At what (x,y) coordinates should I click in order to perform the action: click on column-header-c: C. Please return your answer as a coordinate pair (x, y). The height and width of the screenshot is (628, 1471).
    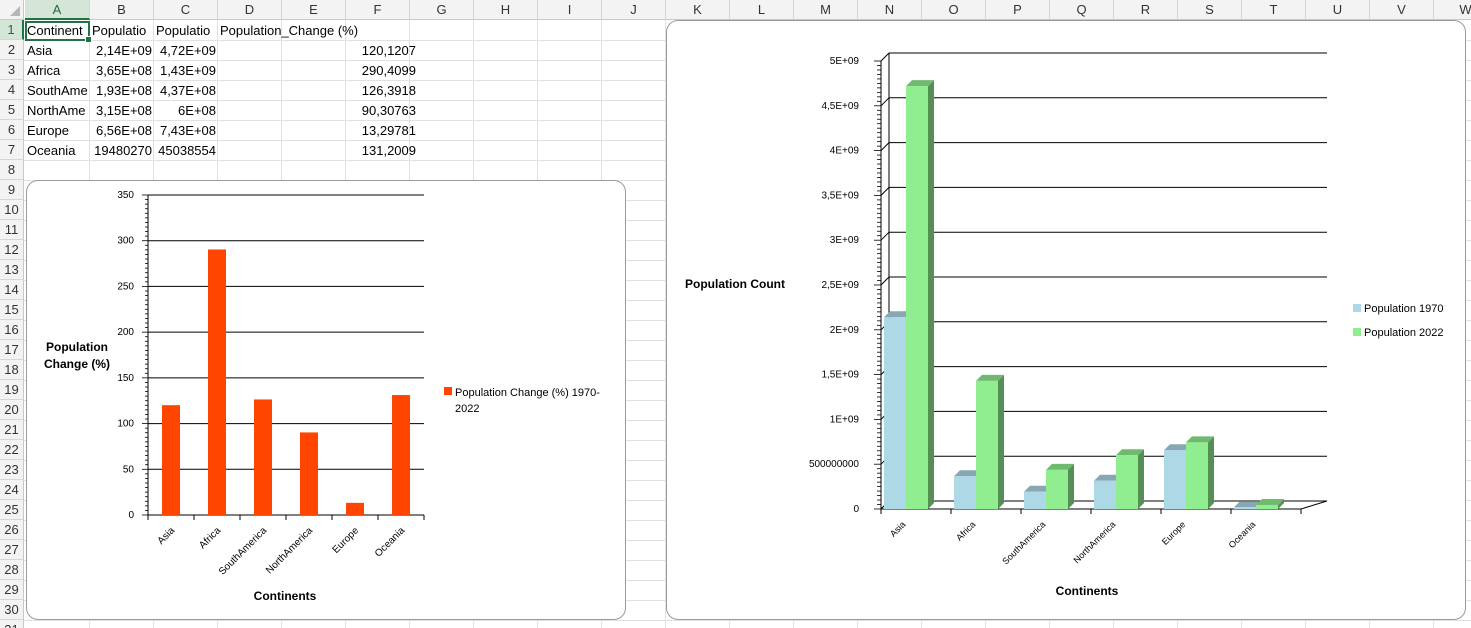
    Looking at the image, I should click on (186, 10).